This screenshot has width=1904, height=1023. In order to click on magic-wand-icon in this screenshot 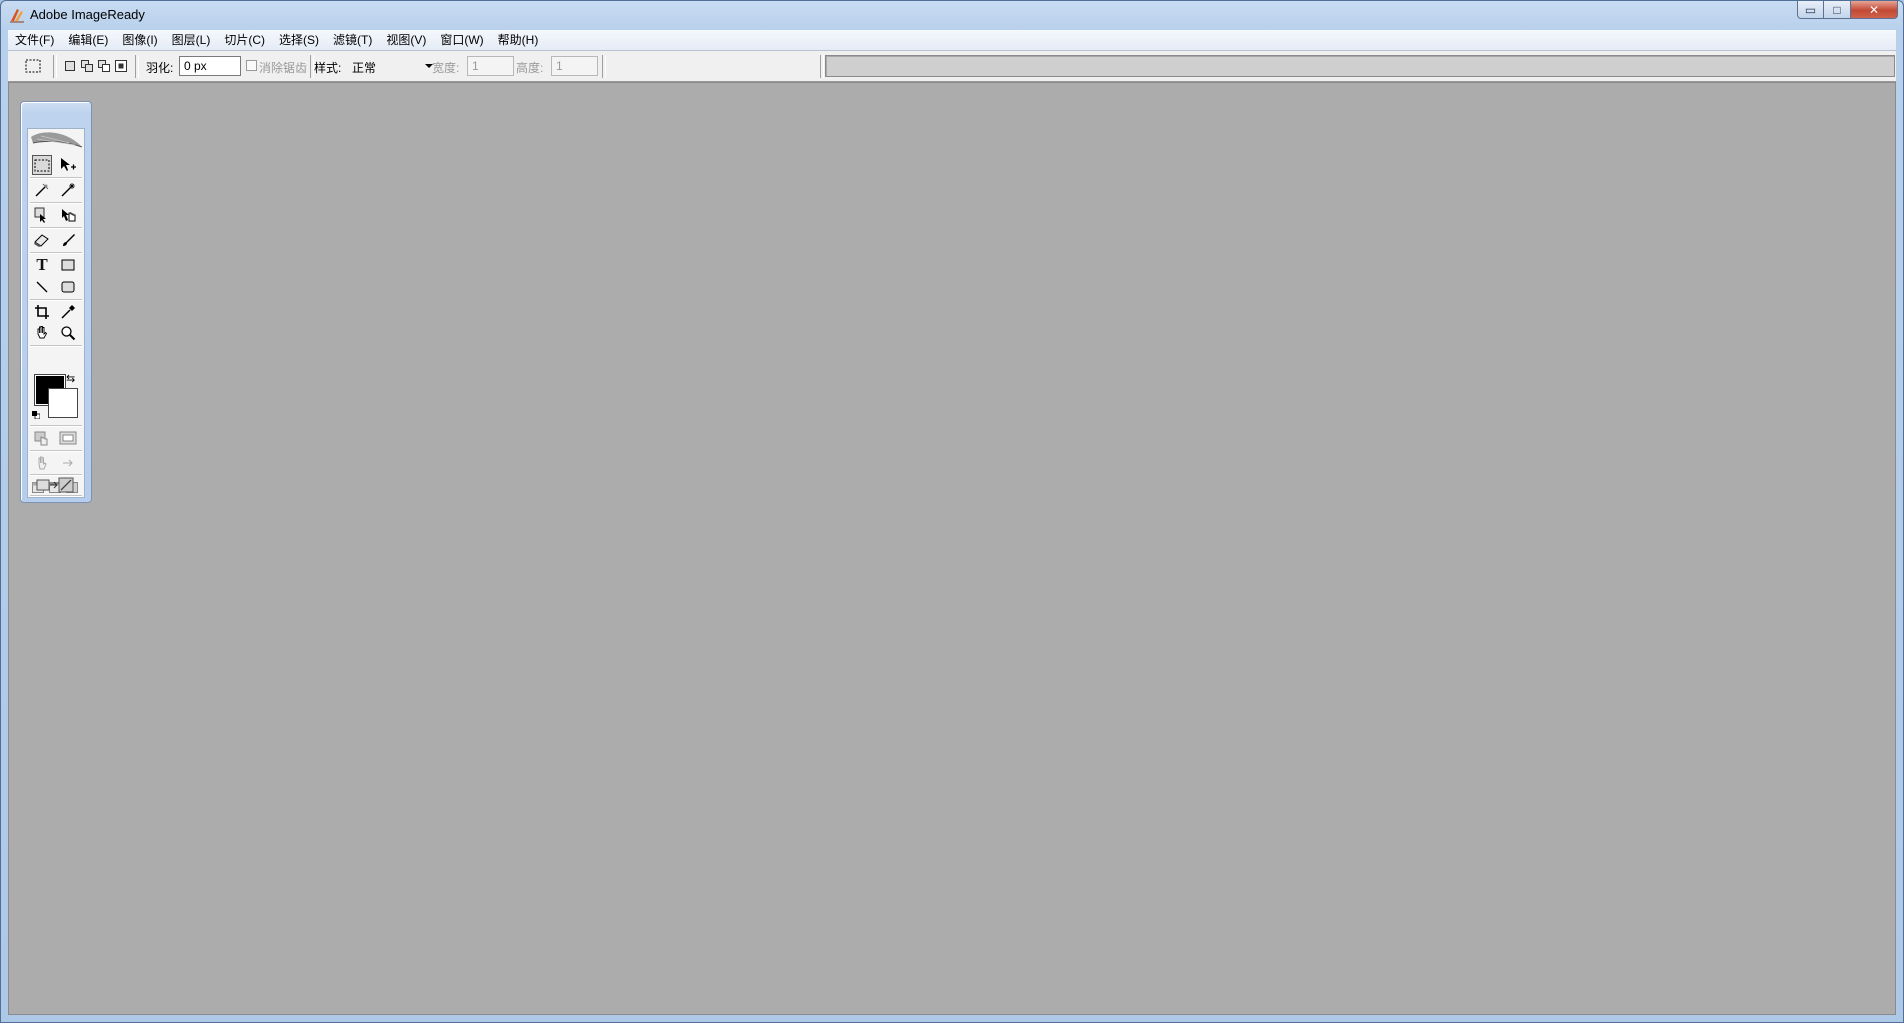, I will do `click(68, 190)`.